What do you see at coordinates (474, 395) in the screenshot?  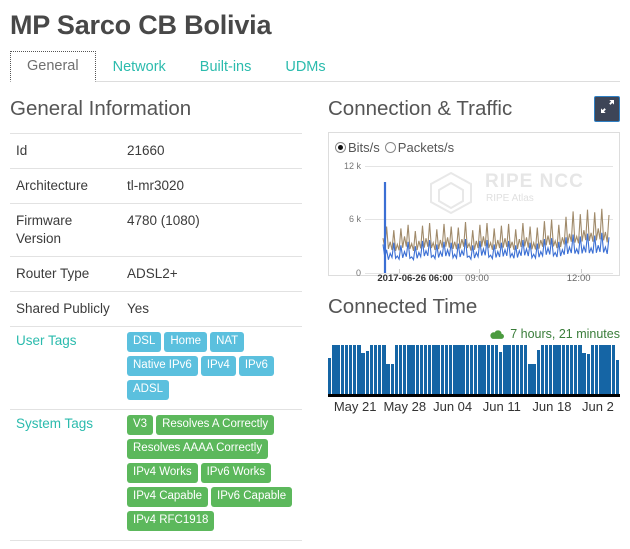 I see `connected-time-baseline` at bounding box center [474, 395].